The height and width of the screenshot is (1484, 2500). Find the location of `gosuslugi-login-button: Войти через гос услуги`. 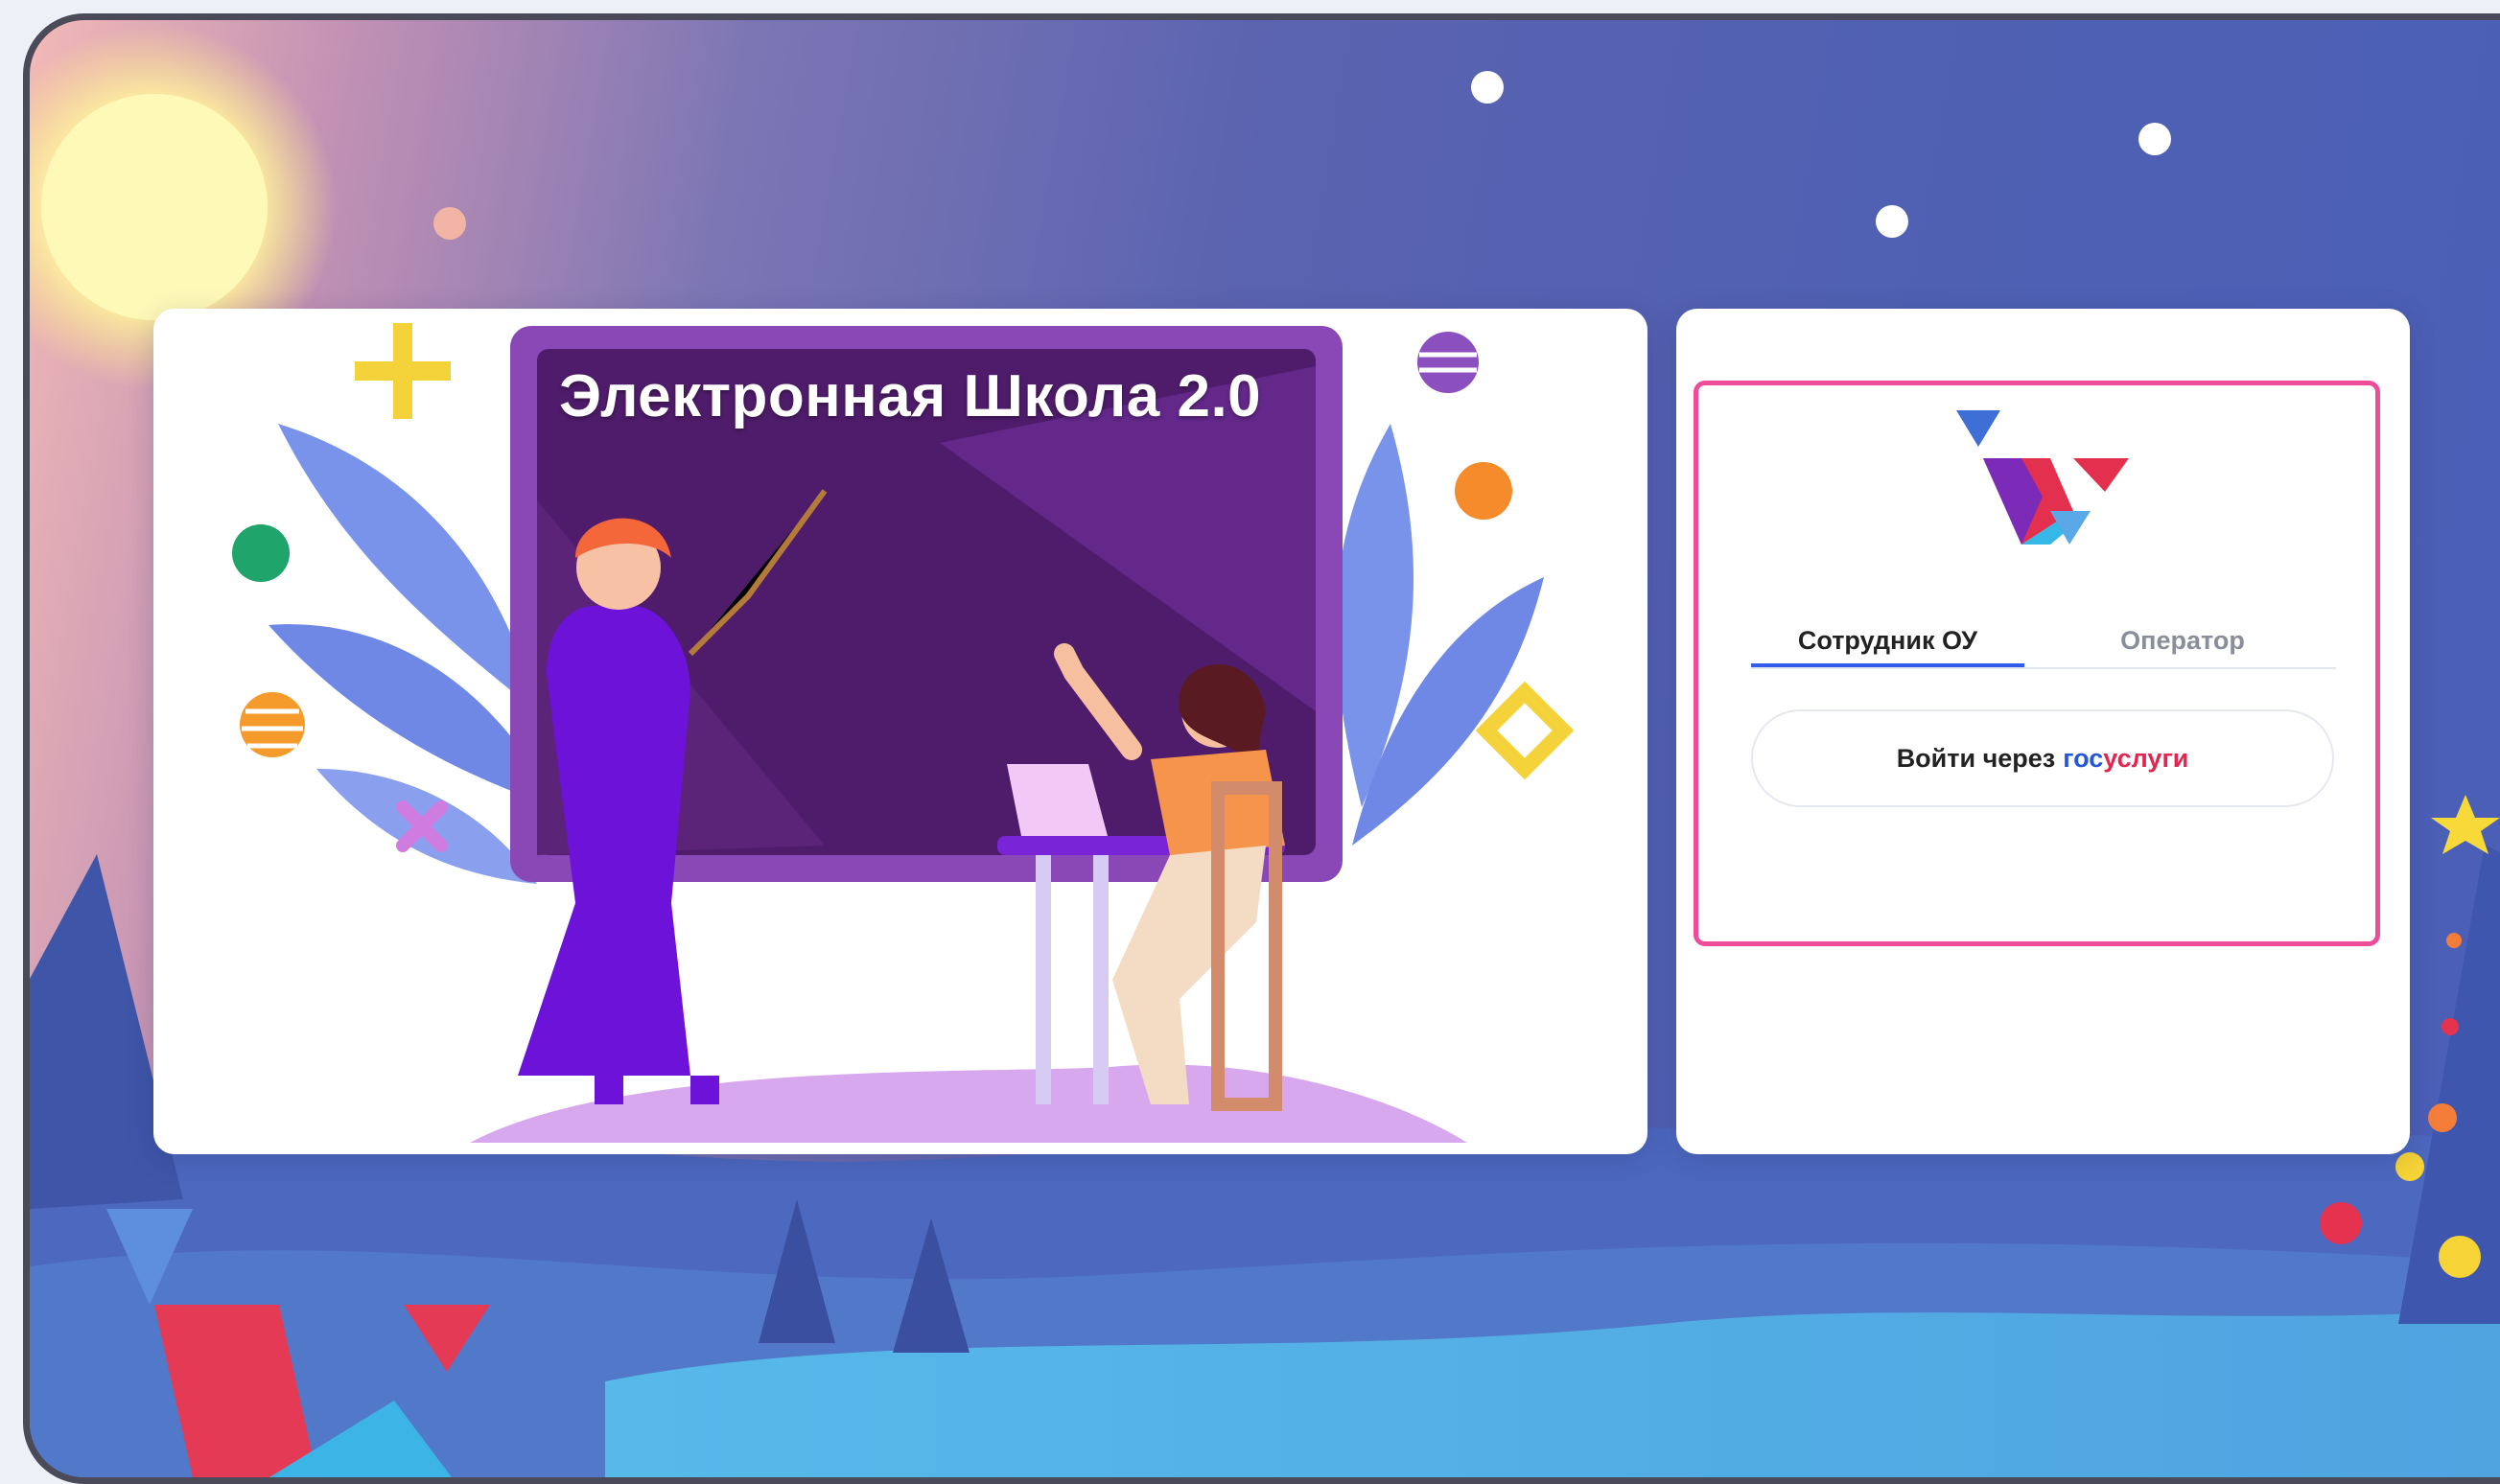

gosuslugi-login-button: Войти через гос услуги is located at coordinates (2042, 758).